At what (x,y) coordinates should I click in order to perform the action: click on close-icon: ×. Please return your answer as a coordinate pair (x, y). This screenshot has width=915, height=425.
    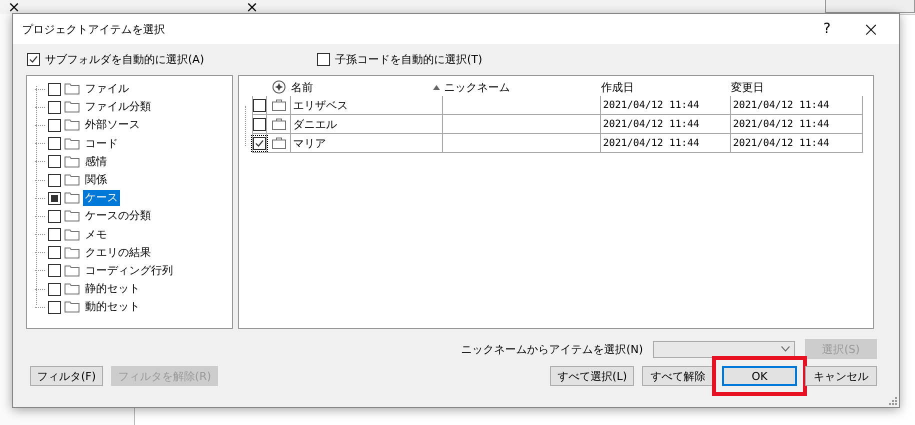
    Looking at the image, I should click on (14, 7).